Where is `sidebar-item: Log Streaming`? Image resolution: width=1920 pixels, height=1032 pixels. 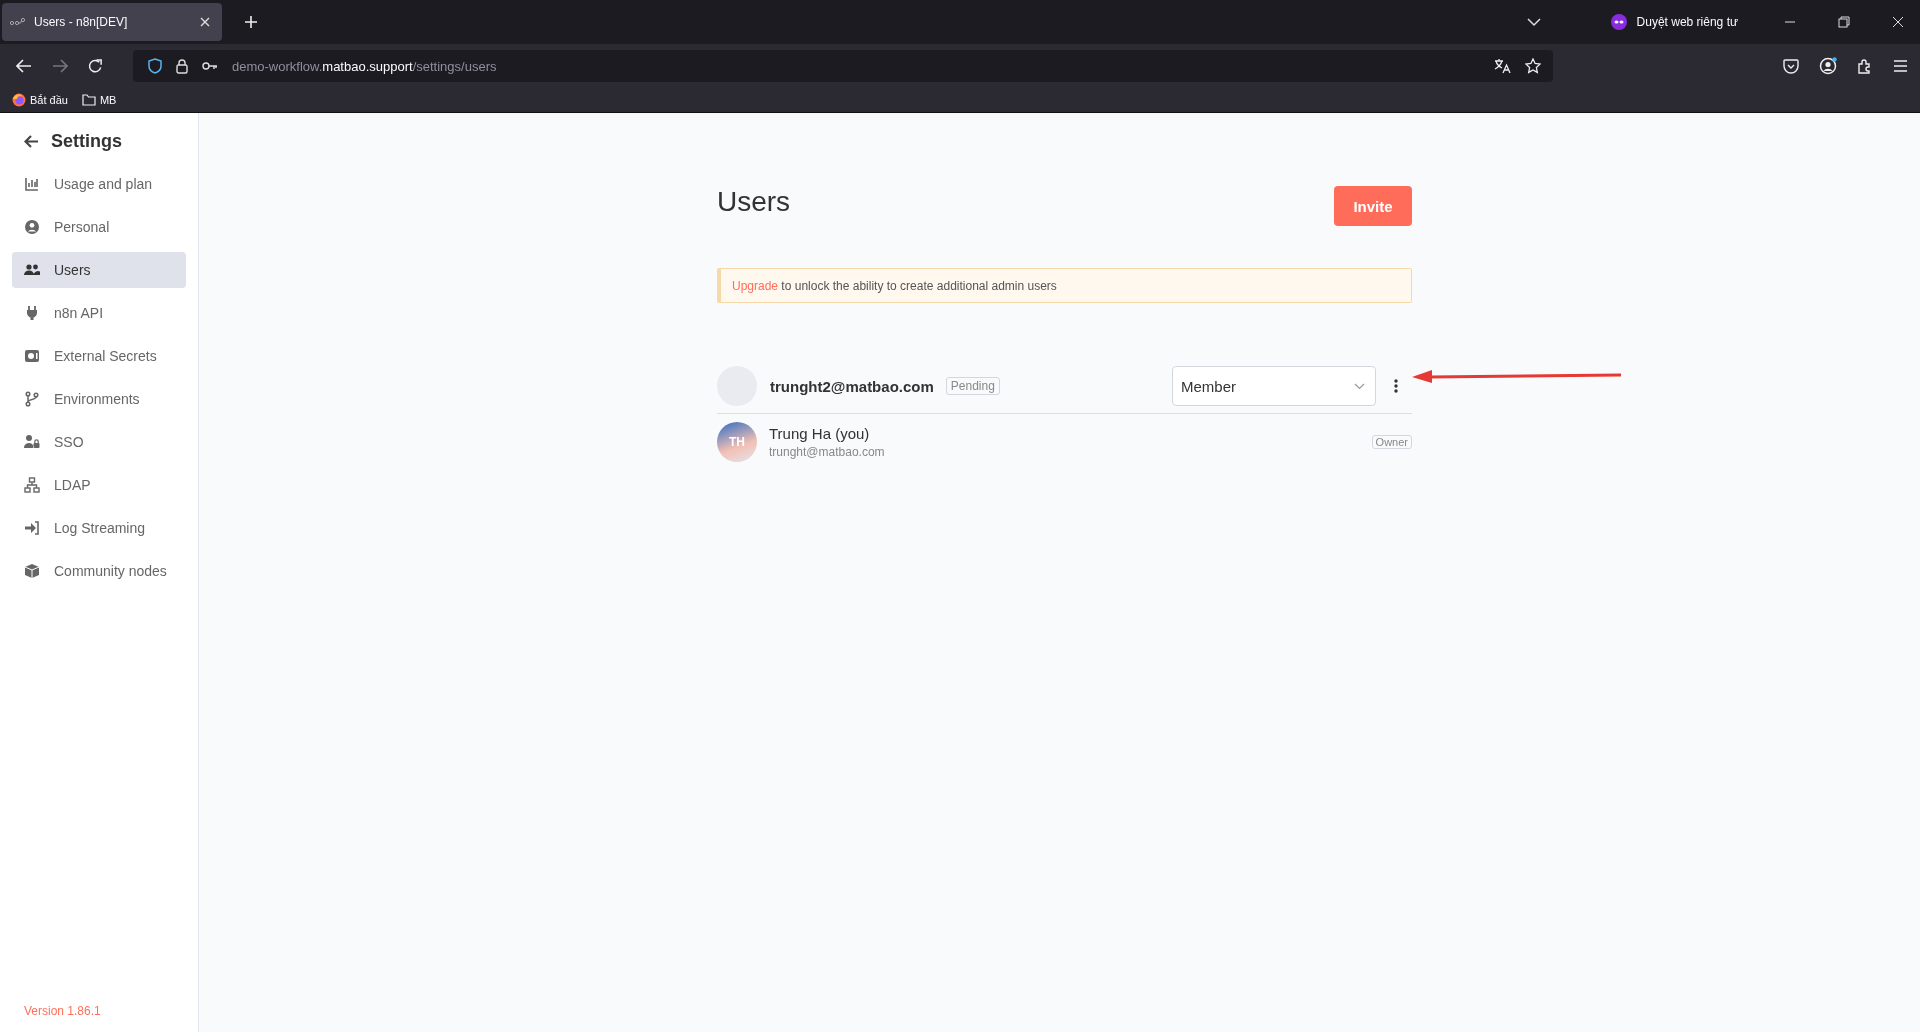
sidebar-item: Log Streaming is located at coordinates (99, 528).